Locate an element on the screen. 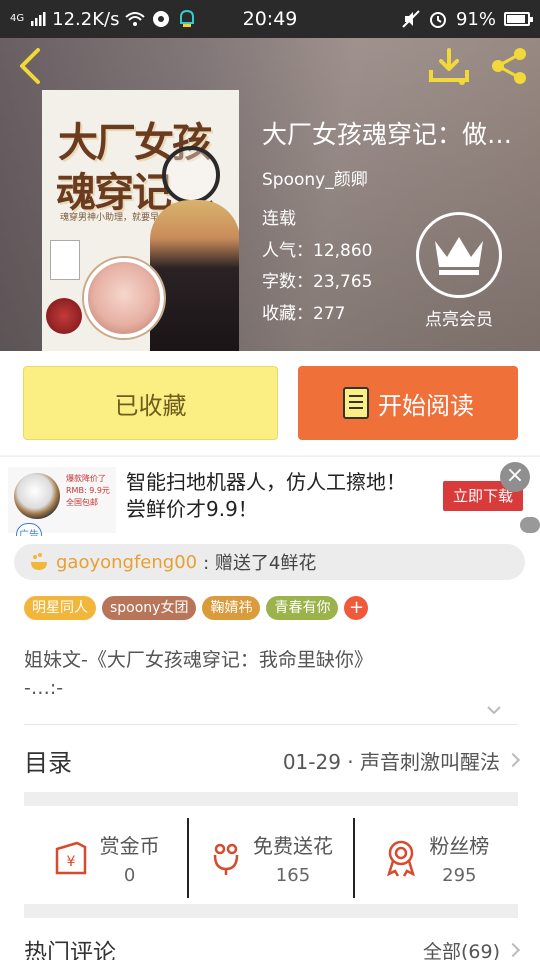 The image size is (540, 960). gift-notice: gaoyongfeng00 : 赠送了4鲜花 is located at coordinates (269, 562).